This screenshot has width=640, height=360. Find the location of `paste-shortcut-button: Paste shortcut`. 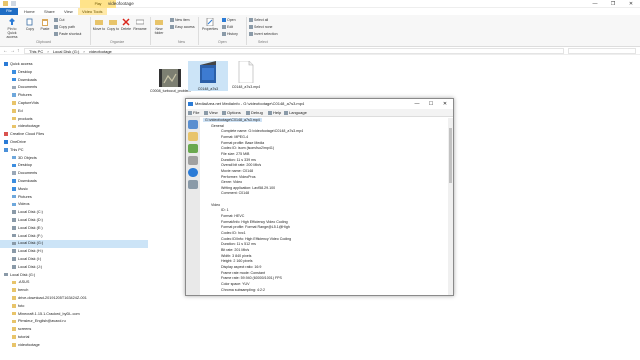

paste-shortcut-button: Paste shortcut is located at coordinates (67, 34).